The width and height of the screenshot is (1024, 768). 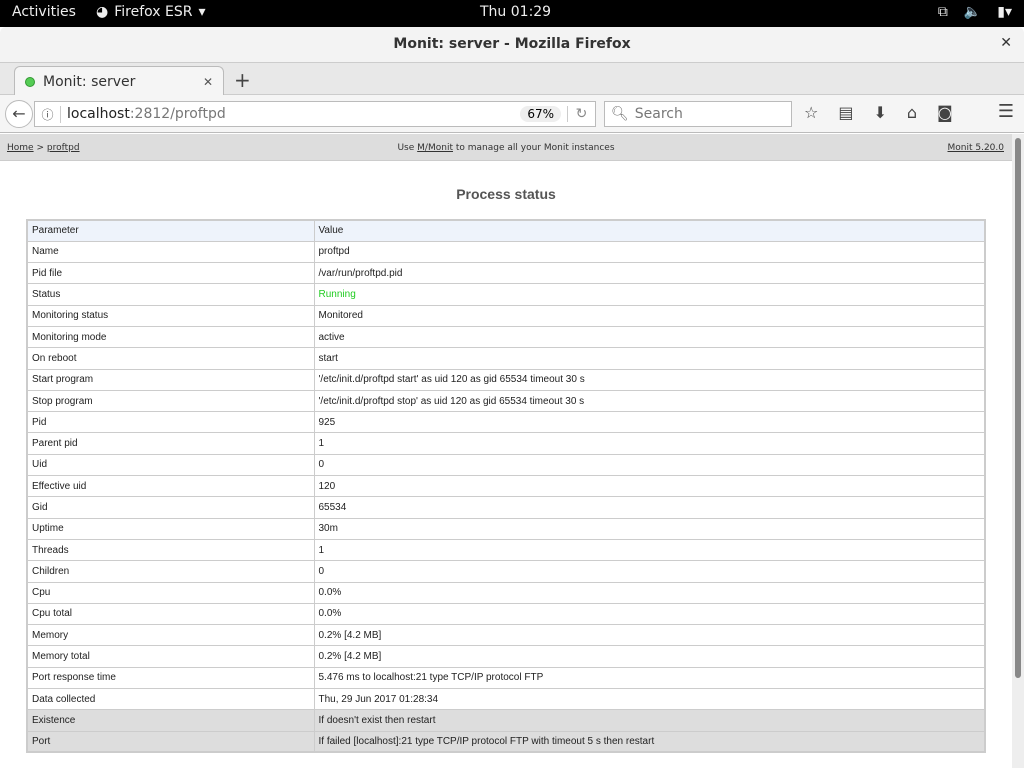 What do you see at coordinates (649, 358) in the screenshot?
I see `value-cell: start` at bounding box center [649, 358].